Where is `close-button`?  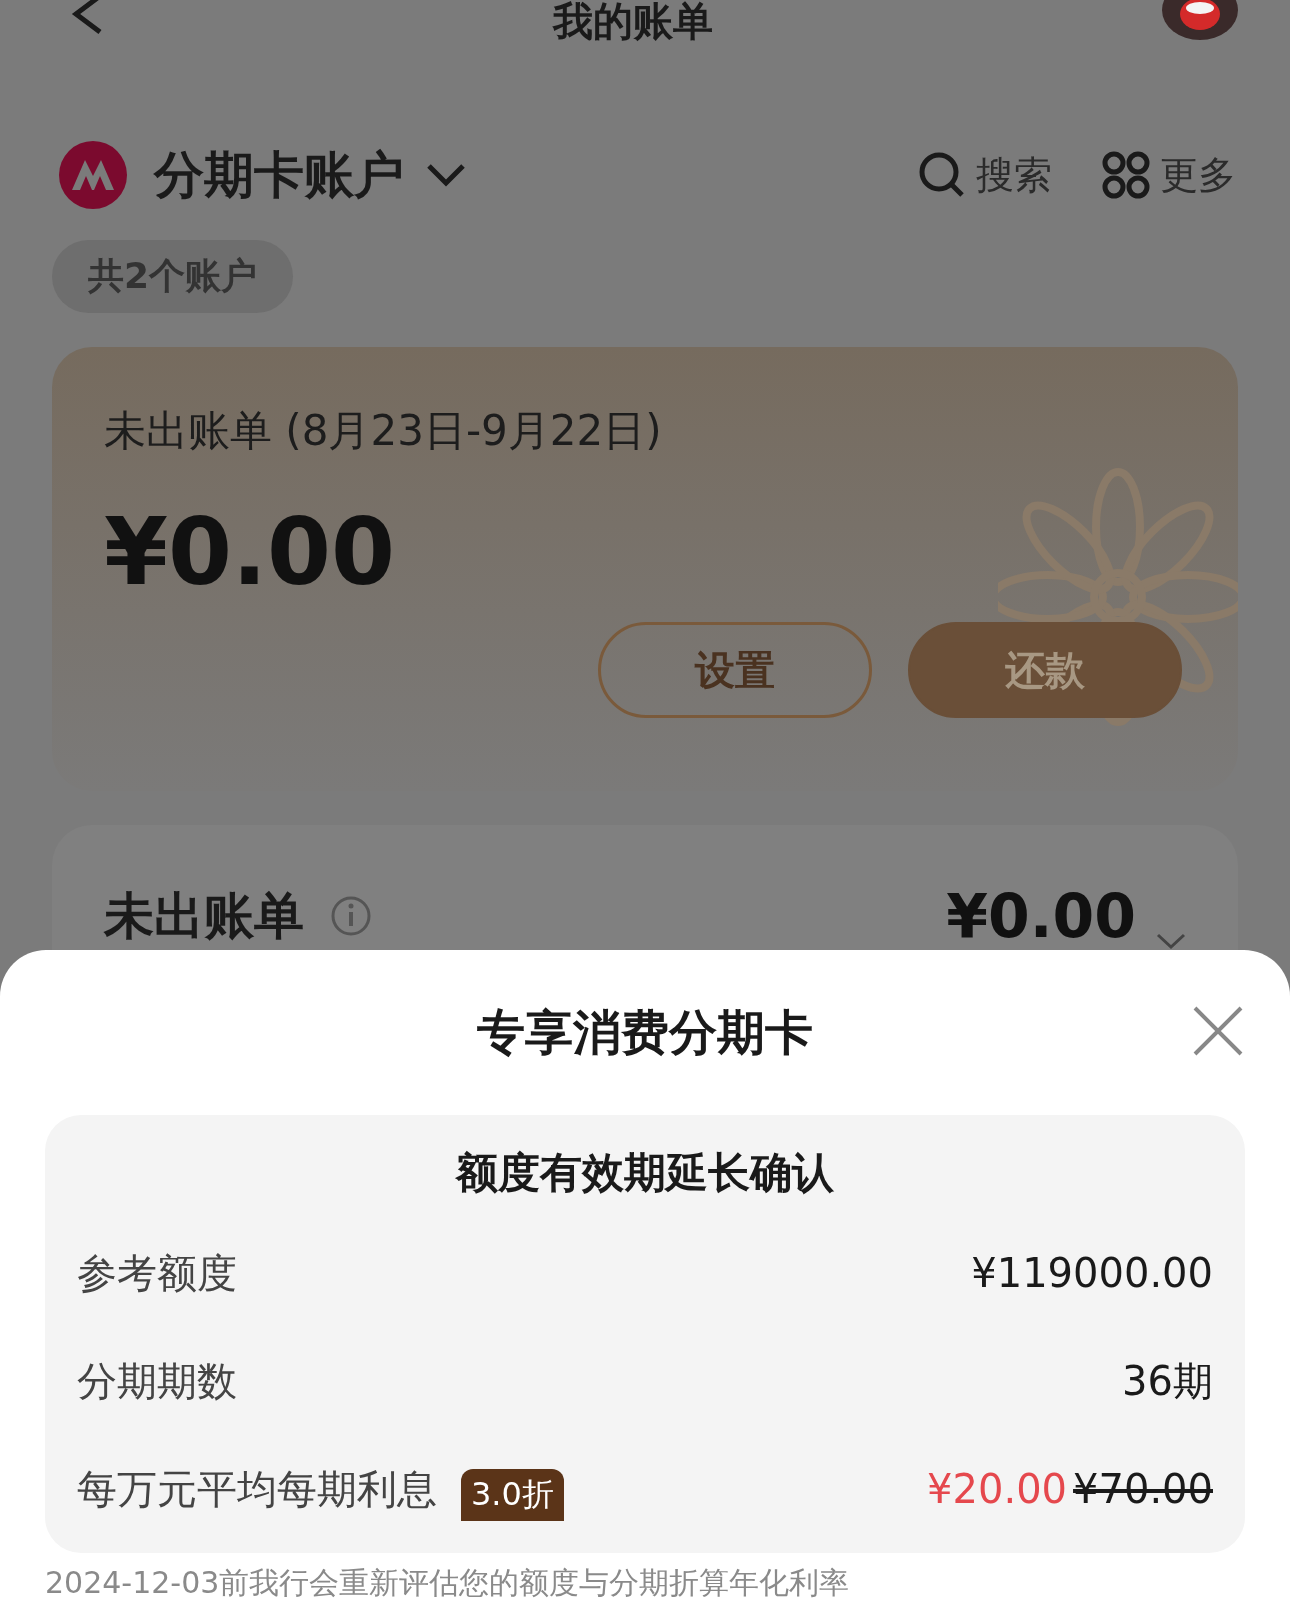
close-button is located at coordinates (1218, 1031).